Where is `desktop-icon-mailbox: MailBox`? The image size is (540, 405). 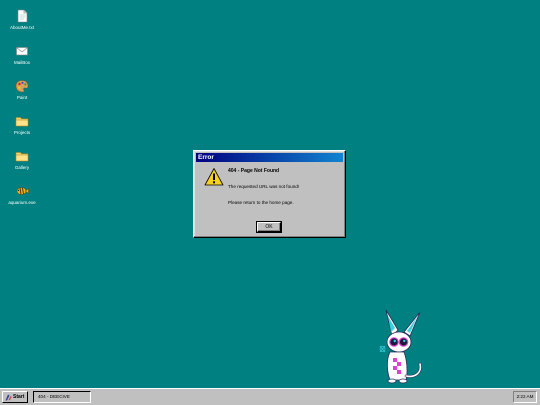 desktop-icon-mailbox: MailBox is located at coordinates (22, 54).